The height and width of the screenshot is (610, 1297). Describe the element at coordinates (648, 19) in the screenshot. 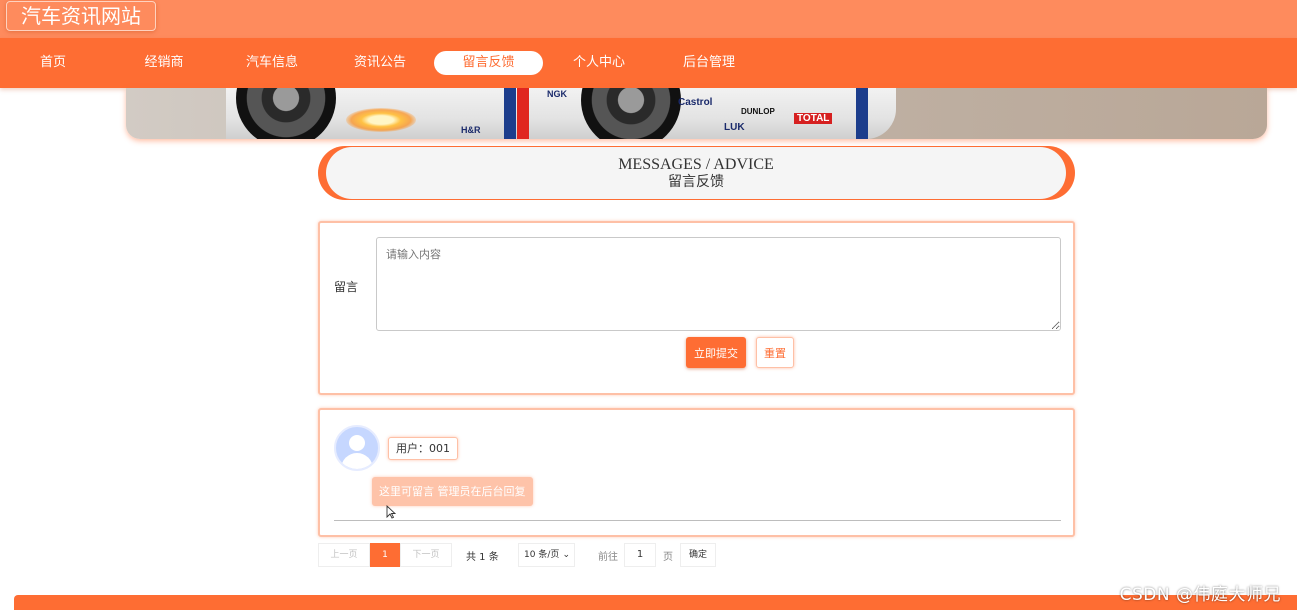

I see `top-header: 汽车资讯网站` at that location.